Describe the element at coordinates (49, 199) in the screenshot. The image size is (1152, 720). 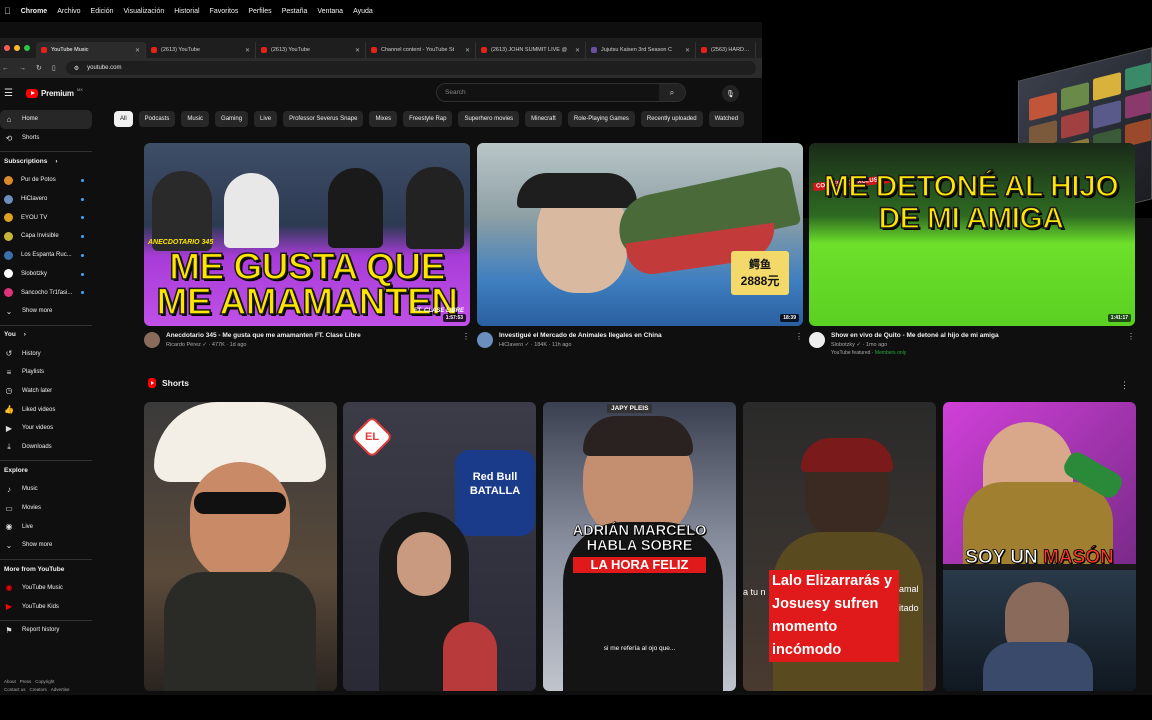
I see `sidebar-item-subscription: HiClavero` at that location.